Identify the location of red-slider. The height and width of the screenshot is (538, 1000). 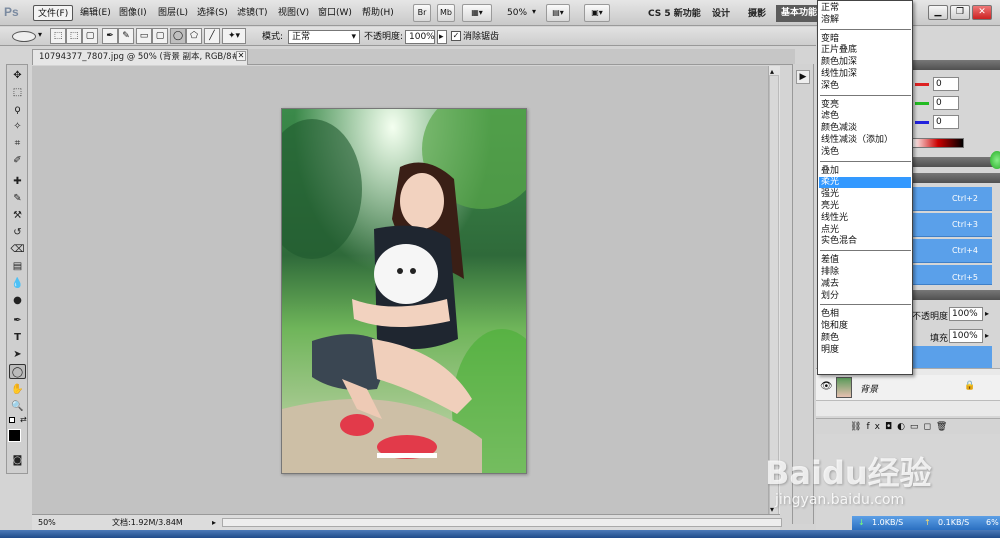
(922, 84).